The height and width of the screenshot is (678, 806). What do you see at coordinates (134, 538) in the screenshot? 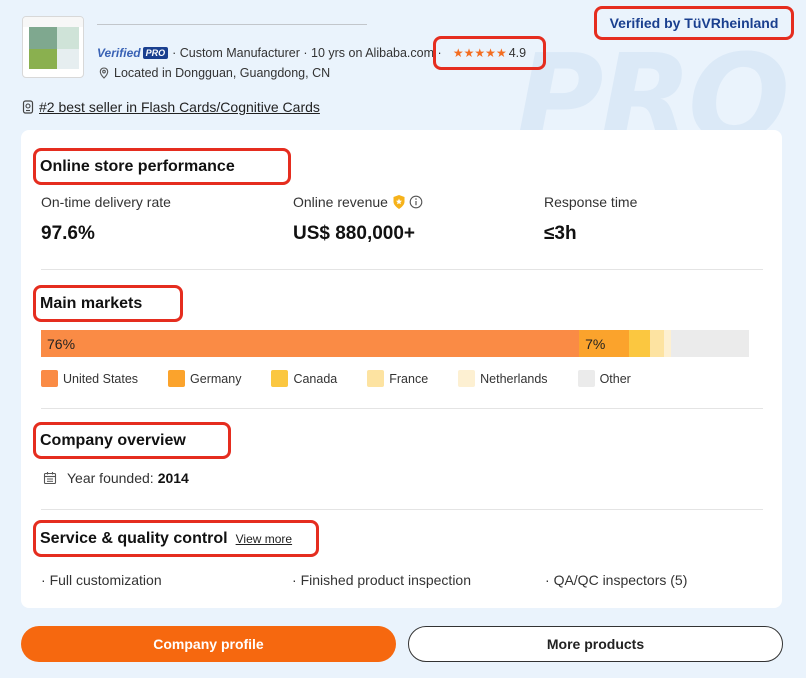
I see `service-quality-label: Service & quality control` at bounding box center [134, 538].